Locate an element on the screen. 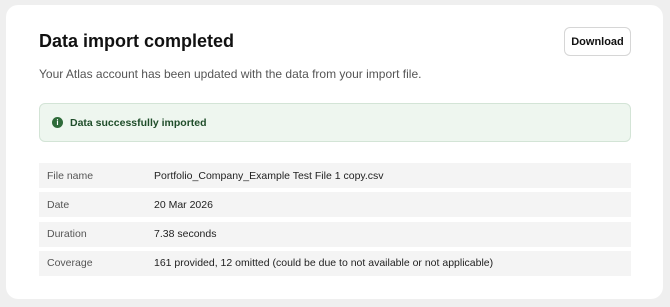 Image resolution: width=670 pixels, height=307 pixels. info-icon: i is located at coordinates (57, 122).